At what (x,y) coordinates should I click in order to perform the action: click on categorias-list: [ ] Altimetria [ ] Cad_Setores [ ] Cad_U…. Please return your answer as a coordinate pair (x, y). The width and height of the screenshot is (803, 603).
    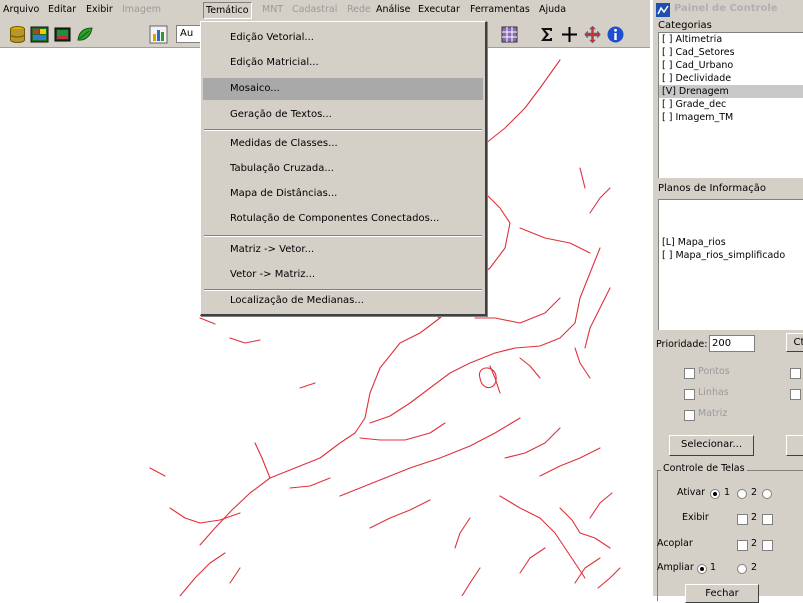
    Looking at the image, I should click on (730, 105).